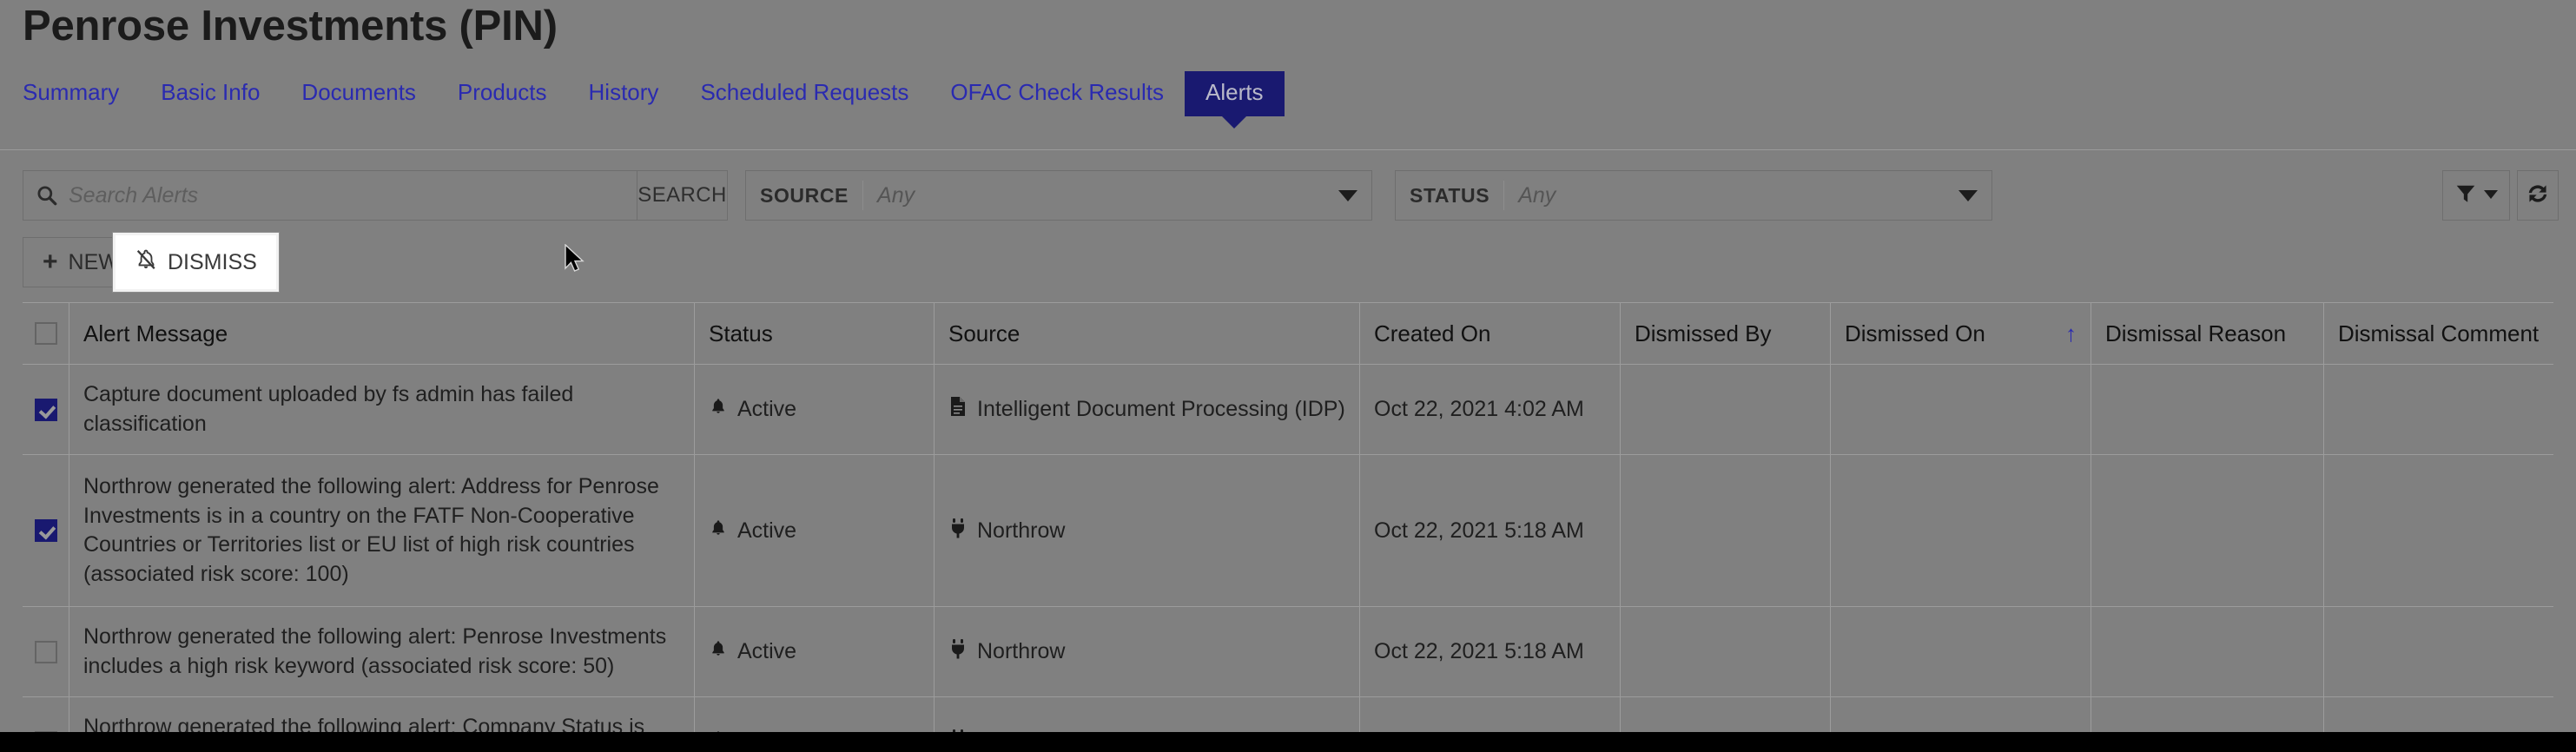  Describe the element at coordinates (93, 261) in the screenshot. I see `new-button-label: NEW` at that location.